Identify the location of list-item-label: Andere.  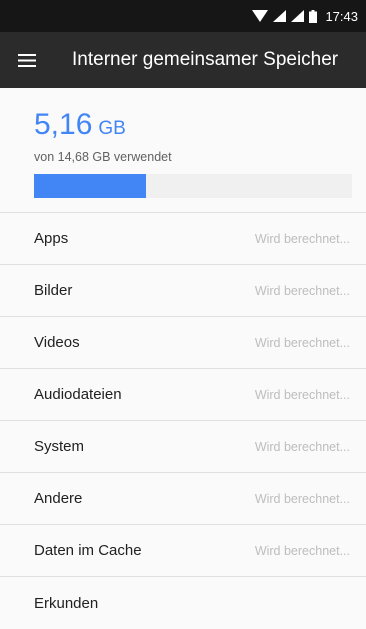
(58, 498).